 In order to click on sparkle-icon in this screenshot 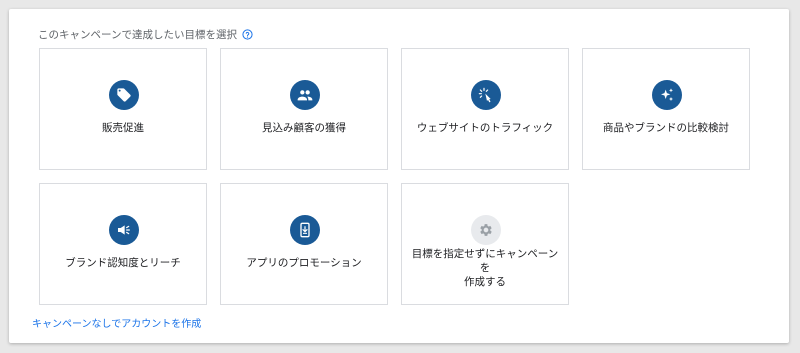, I will do `click(667, 95)`.